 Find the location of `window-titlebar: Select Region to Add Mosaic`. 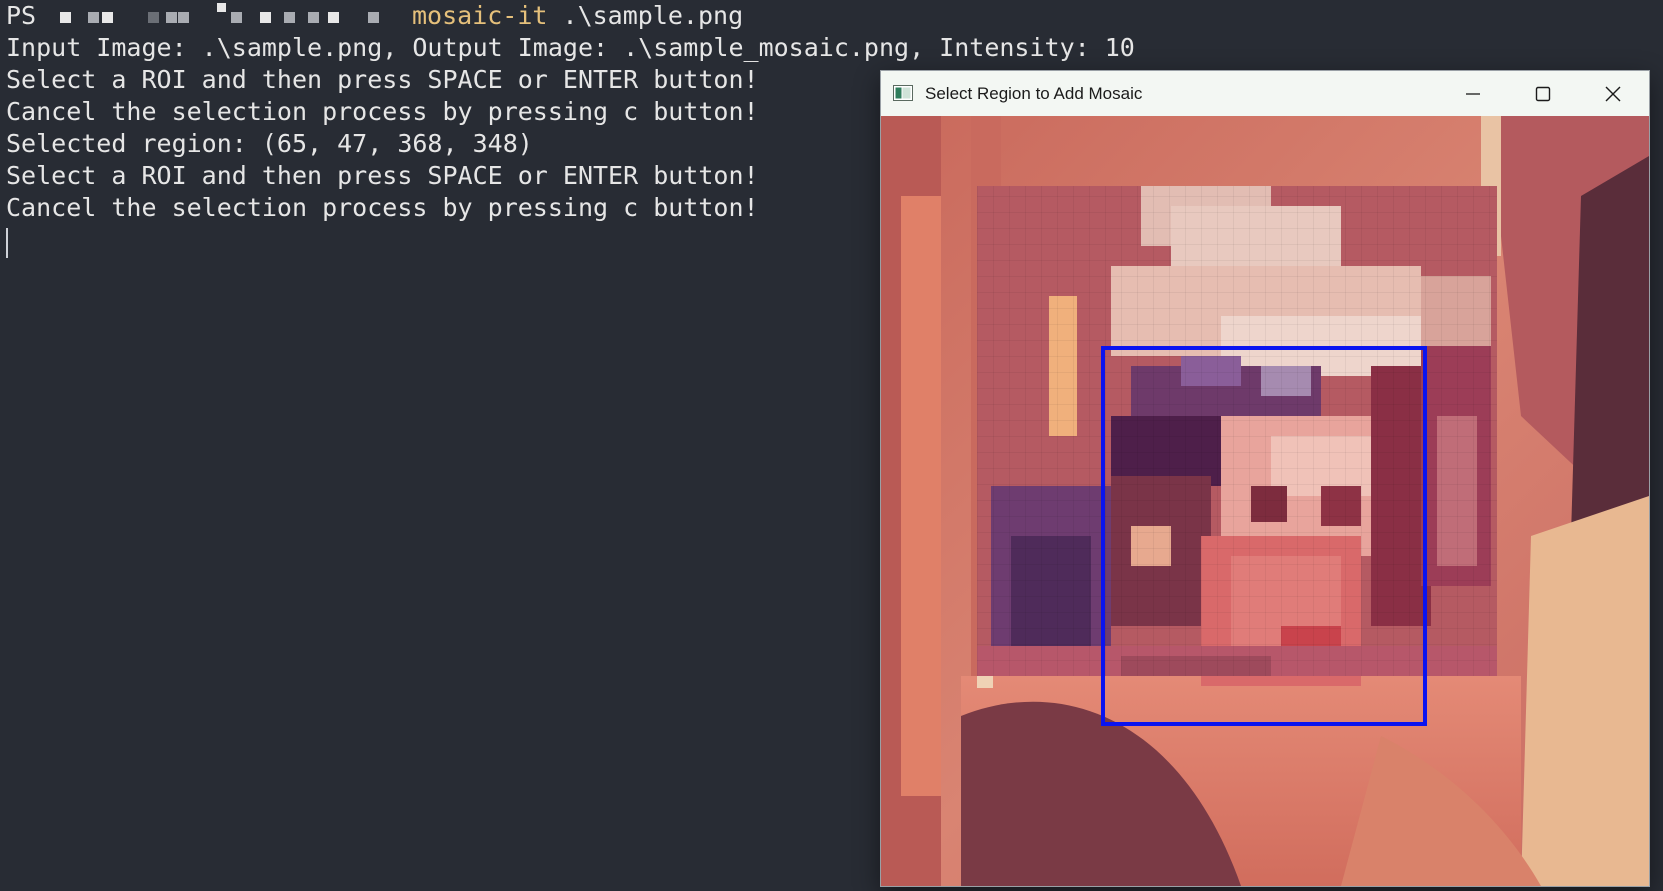

window-titlebar: Select Region to Add Mosaic is located at coordinates (1265, 93).